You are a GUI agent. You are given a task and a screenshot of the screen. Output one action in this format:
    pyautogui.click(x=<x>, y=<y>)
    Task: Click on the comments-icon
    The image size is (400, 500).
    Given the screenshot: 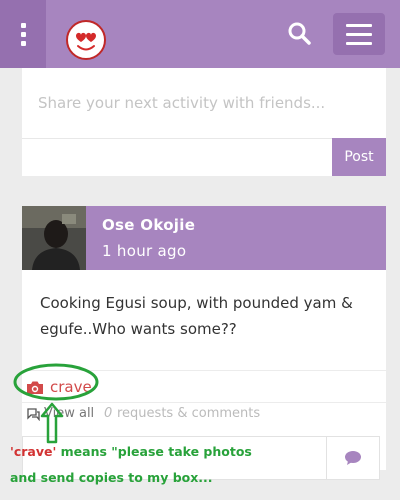 What is the action you would take?
    pyautogui.click(x=33, y=414)
    